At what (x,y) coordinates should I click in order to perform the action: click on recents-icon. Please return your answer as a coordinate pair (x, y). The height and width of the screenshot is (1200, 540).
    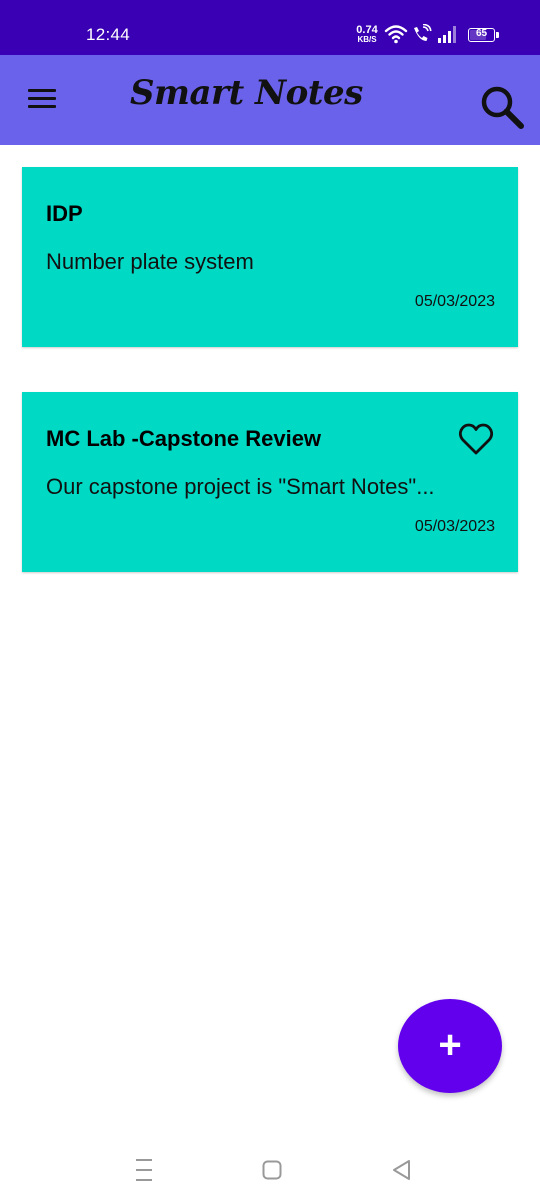
    Looking at the image, I should click on (144, 1170).